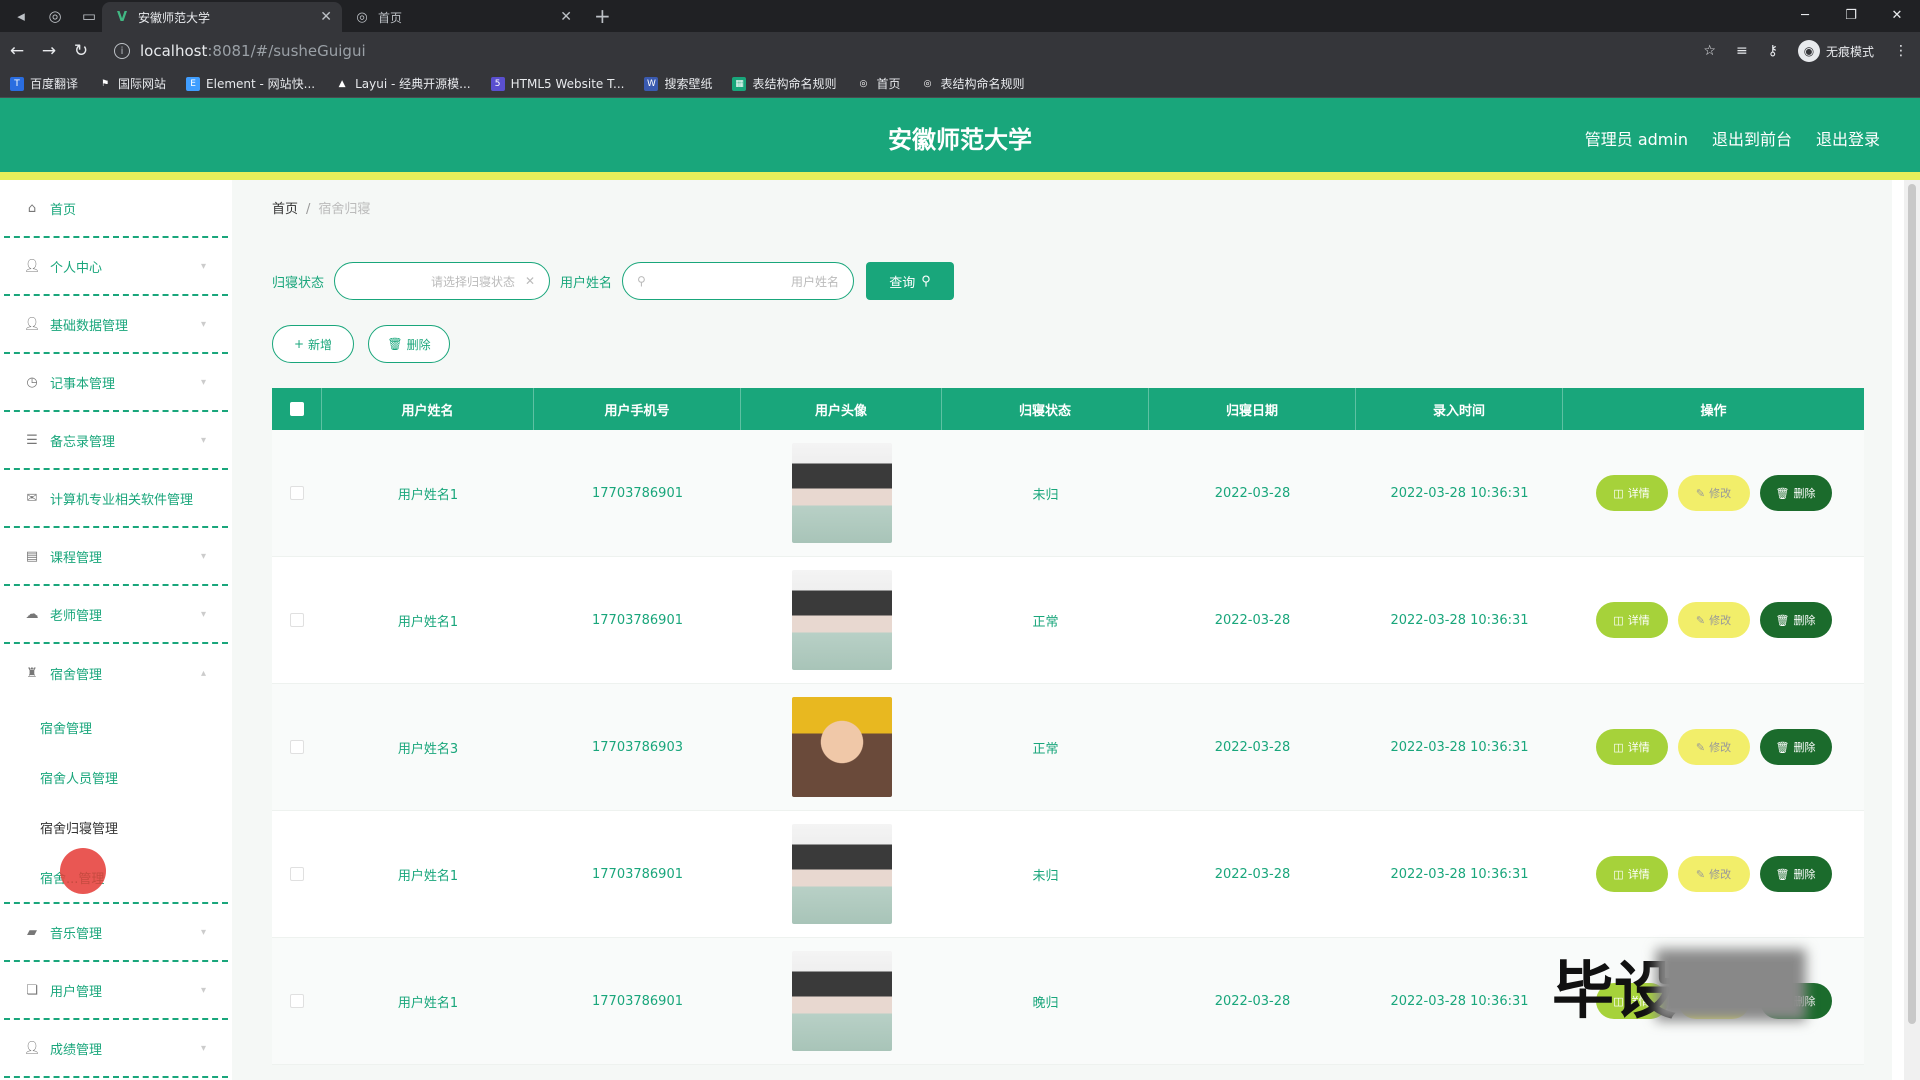  I want to click on col-header-phone: 用户手机号, so click(637, 409).